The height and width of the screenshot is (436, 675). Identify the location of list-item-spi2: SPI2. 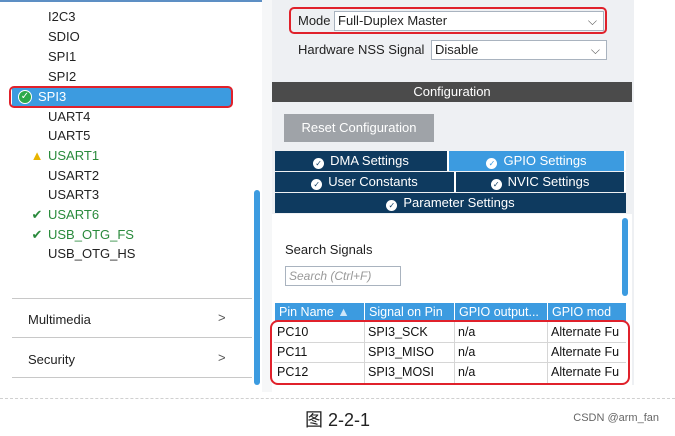
(62, 77).